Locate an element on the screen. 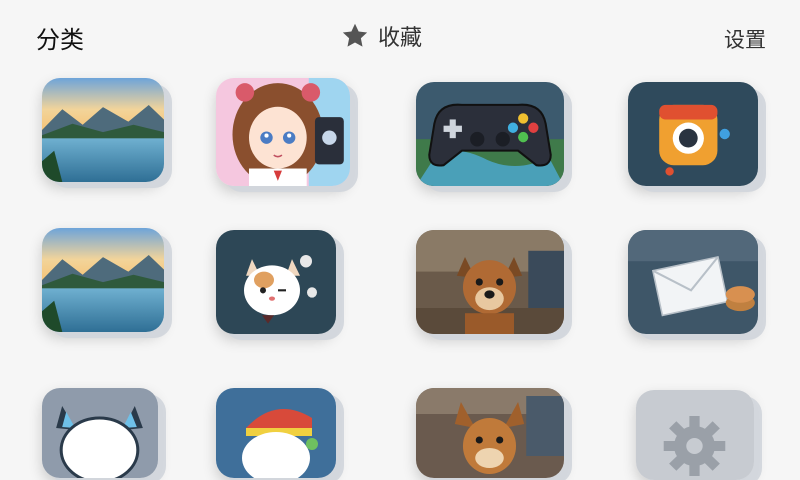 This screenshot has width=800, height=480. puppy-app-icon is located at coordinates (490, 433).